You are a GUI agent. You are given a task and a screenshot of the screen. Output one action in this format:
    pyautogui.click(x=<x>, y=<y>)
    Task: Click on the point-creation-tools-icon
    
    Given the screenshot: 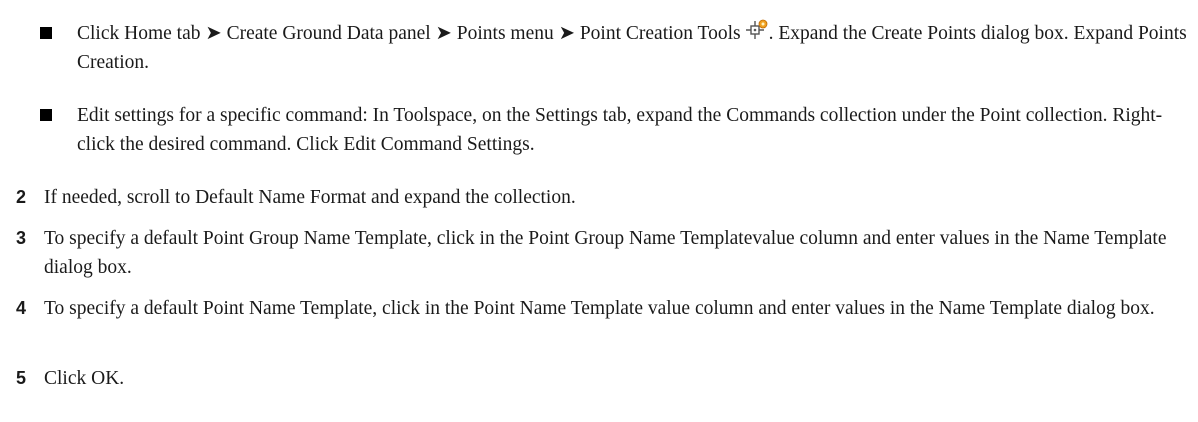 What is the action you would take?
    pyautogui.click(x=756, y=29)
    